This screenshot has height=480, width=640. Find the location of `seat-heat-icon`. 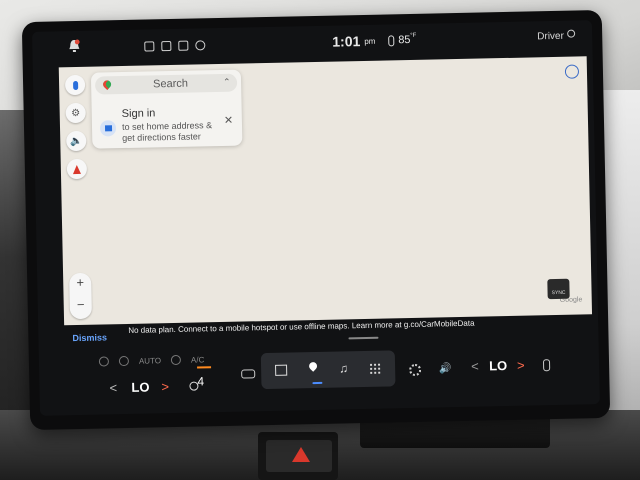

seat-heat-icon is located at coordinates (546, 365).